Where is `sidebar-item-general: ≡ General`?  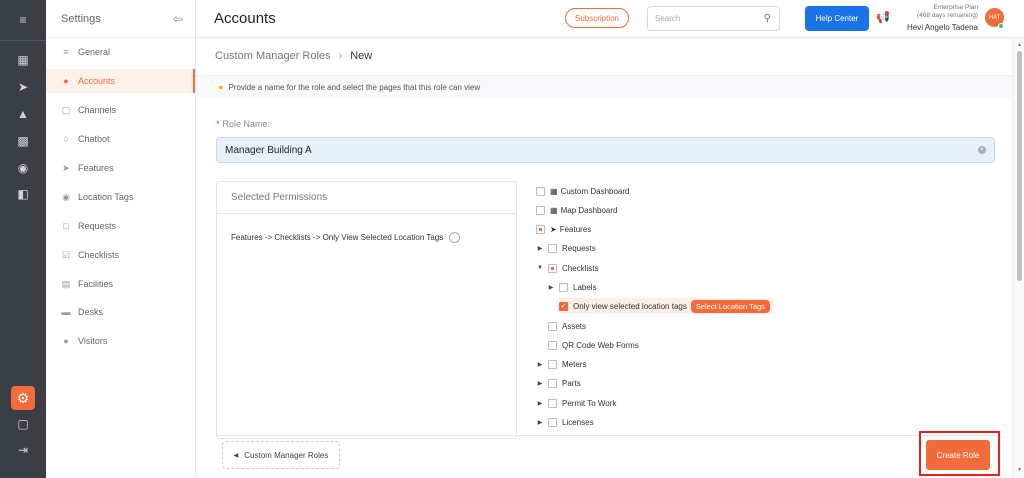 sidebar-item-general: ≡ General is located at coordinates (120, 52).